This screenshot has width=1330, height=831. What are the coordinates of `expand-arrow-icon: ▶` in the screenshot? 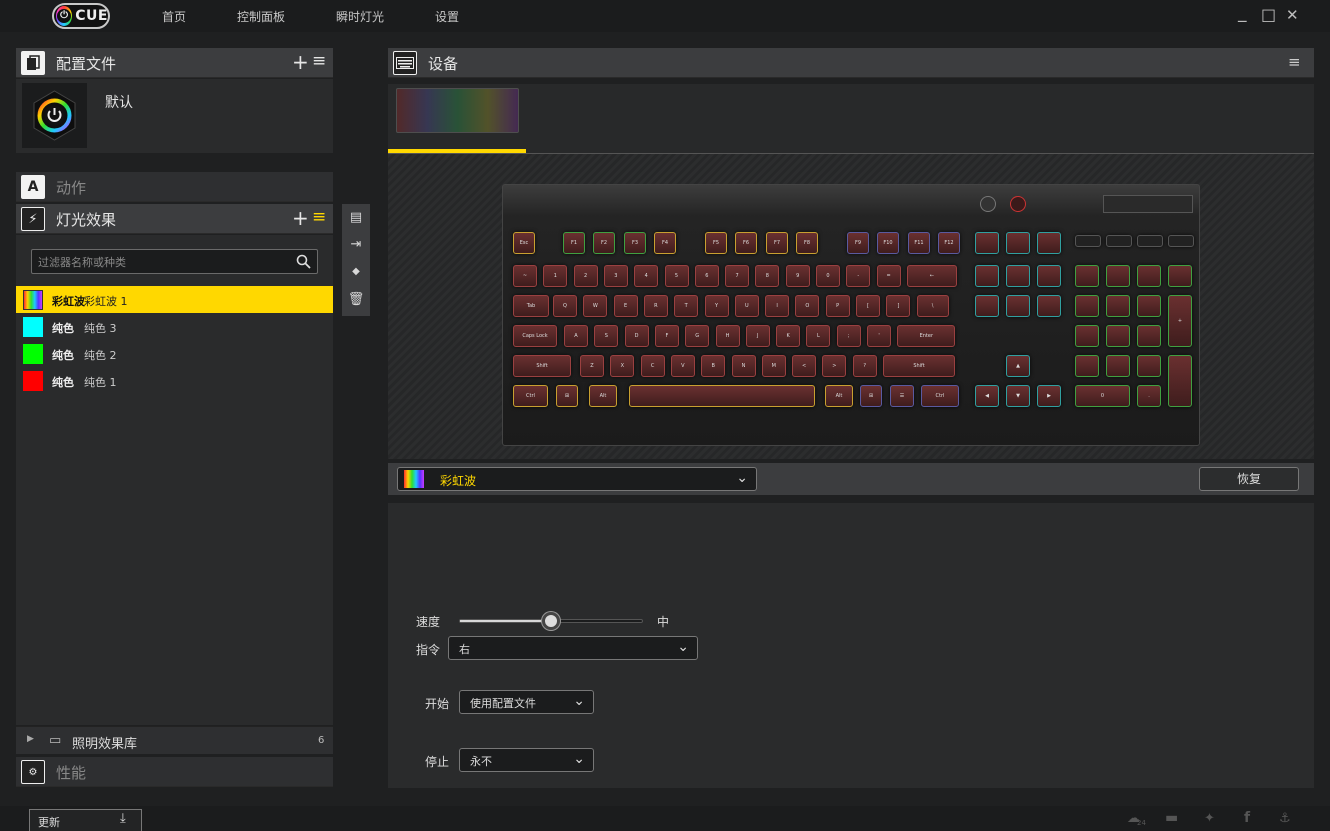 It's located at (30, 739).